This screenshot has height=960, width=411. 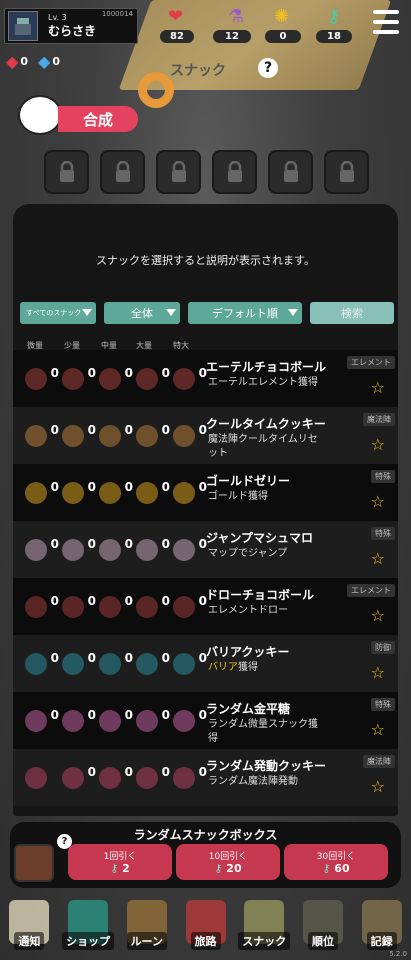 What do you see at coordinates (88, 941) in the screenshot?
I see `nav-label: ショップ` at bounding box center [88, 941].